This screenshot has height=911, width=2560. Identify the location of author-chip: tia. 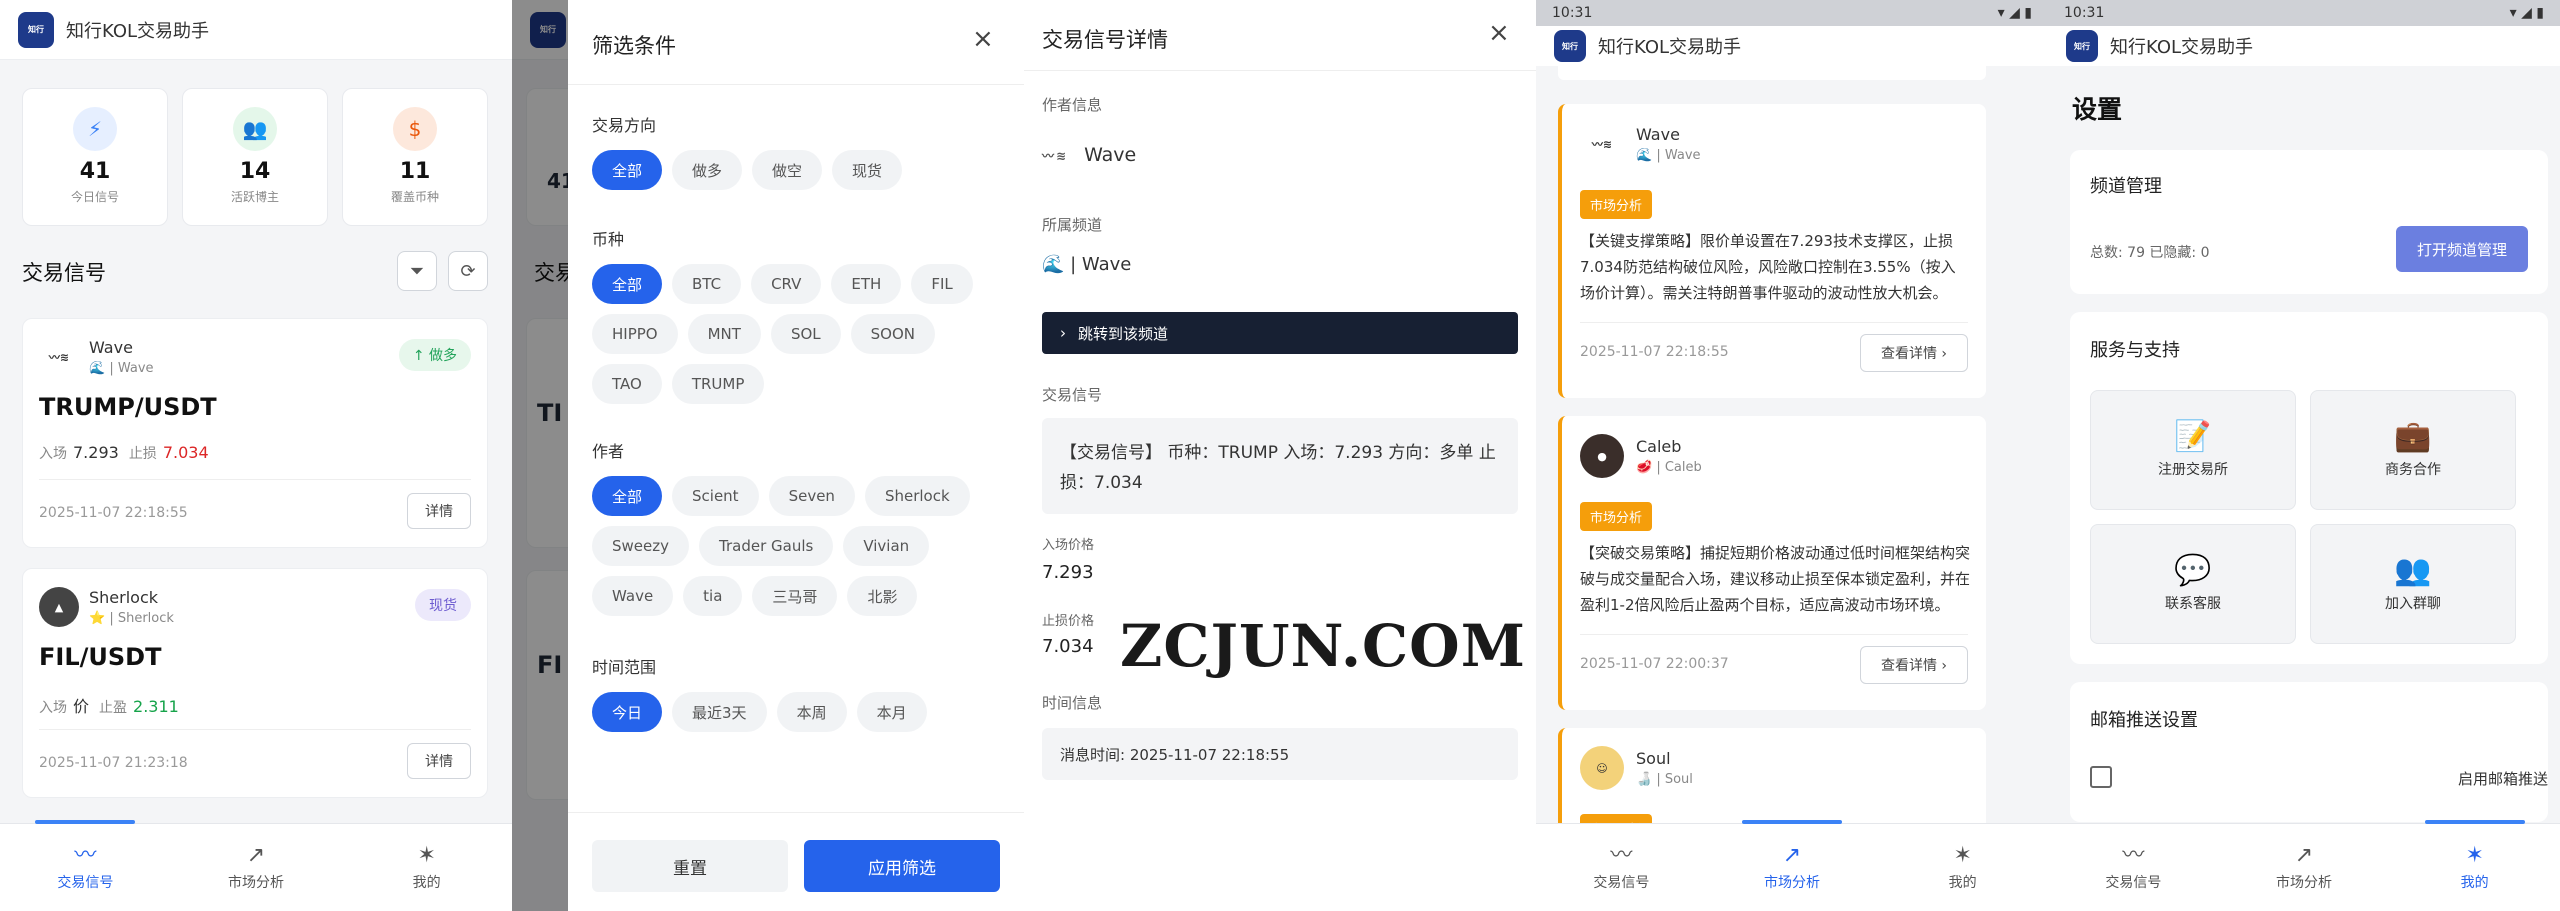
(713, 596).